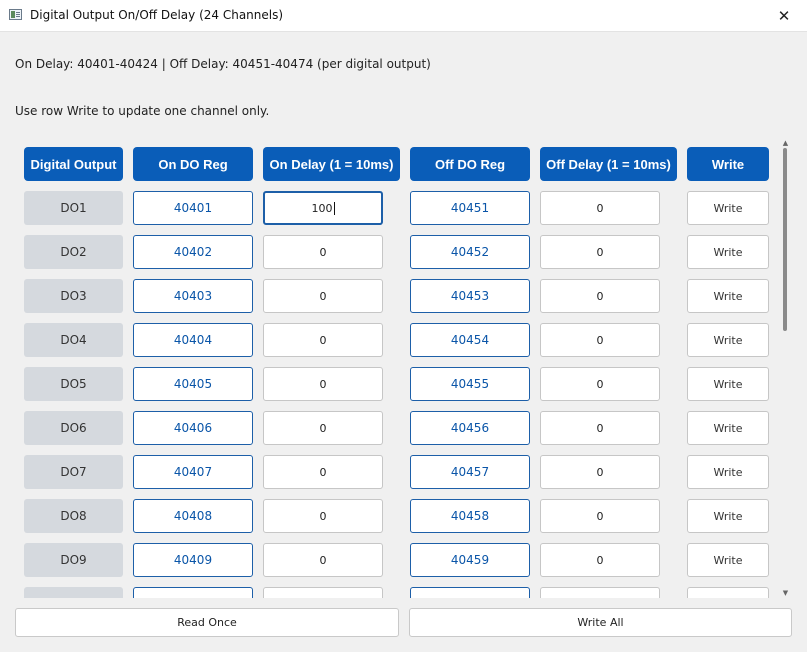 The height and width of the screenshot is (652, 807). What do you see at coordinates (470, 472) in the screenshot?
I see `off-reg-field: 40457` at bounding box center [470, 472].